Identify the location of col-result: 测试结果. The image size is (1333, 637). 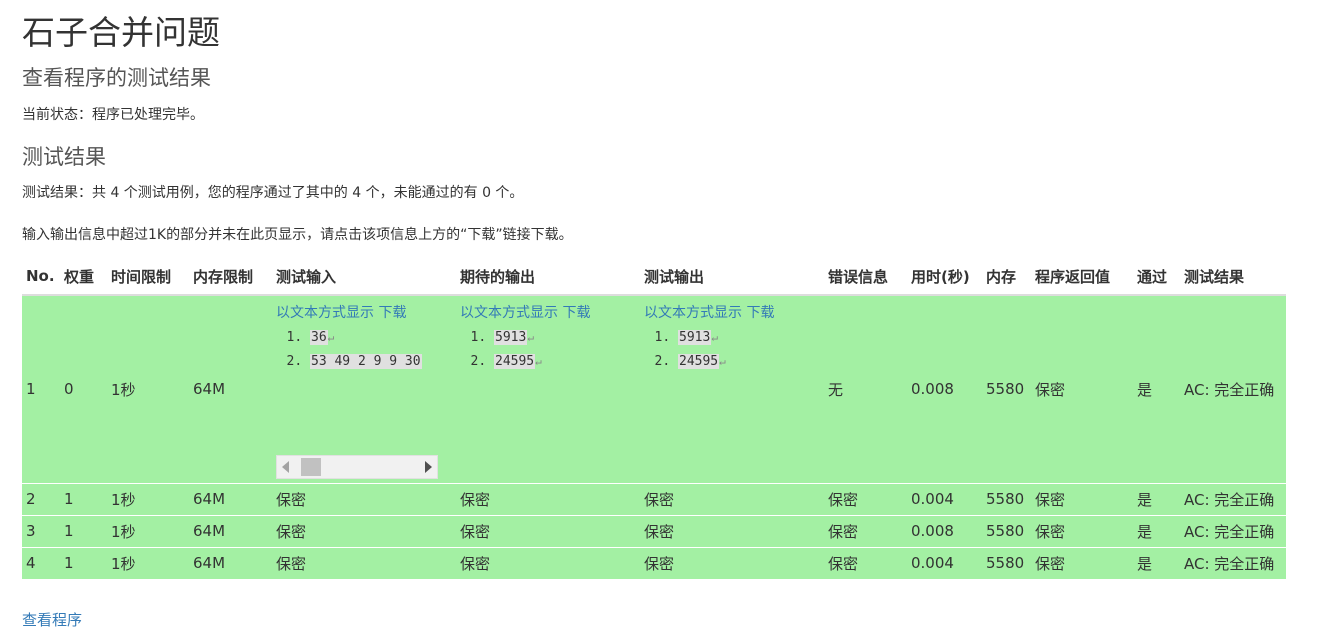
(1233, 277).